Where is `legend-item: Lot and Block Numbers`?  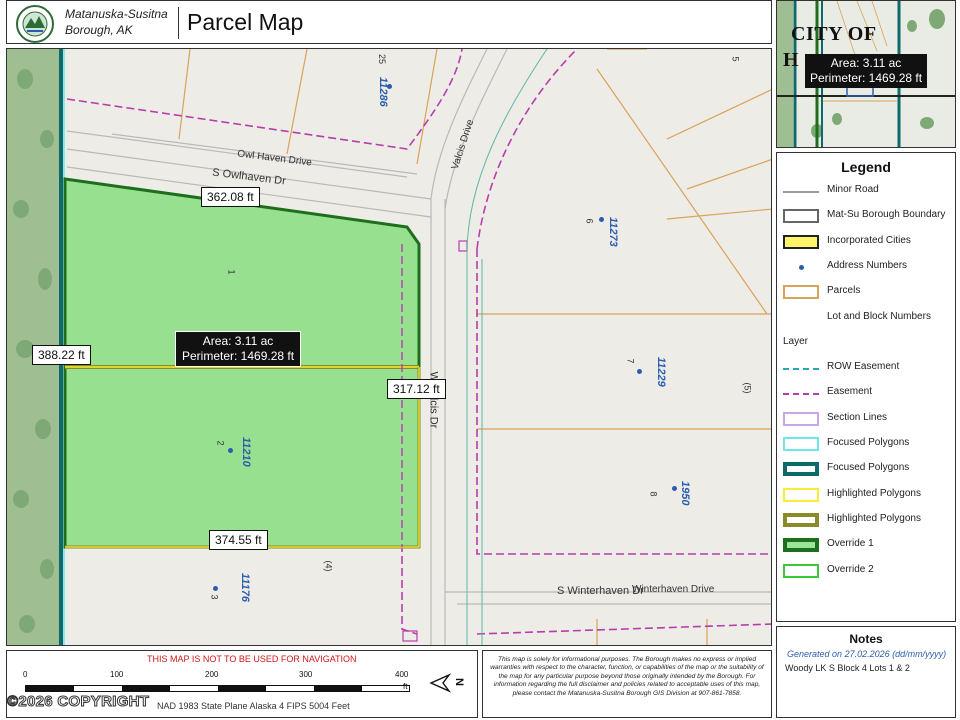 legend-item: Lot and Block Numbers is located at coordinates (866, 318).